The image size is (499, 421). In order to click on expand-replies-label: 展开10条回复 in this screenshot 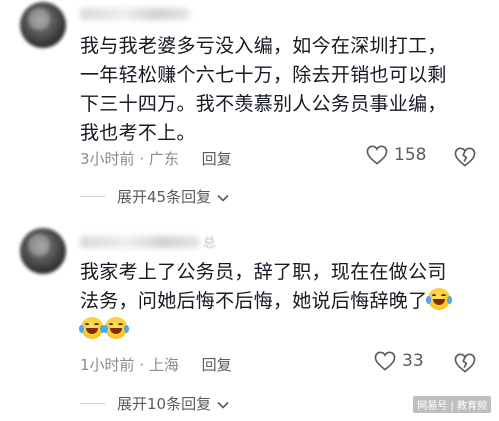, I will do `click(164, 404)`.